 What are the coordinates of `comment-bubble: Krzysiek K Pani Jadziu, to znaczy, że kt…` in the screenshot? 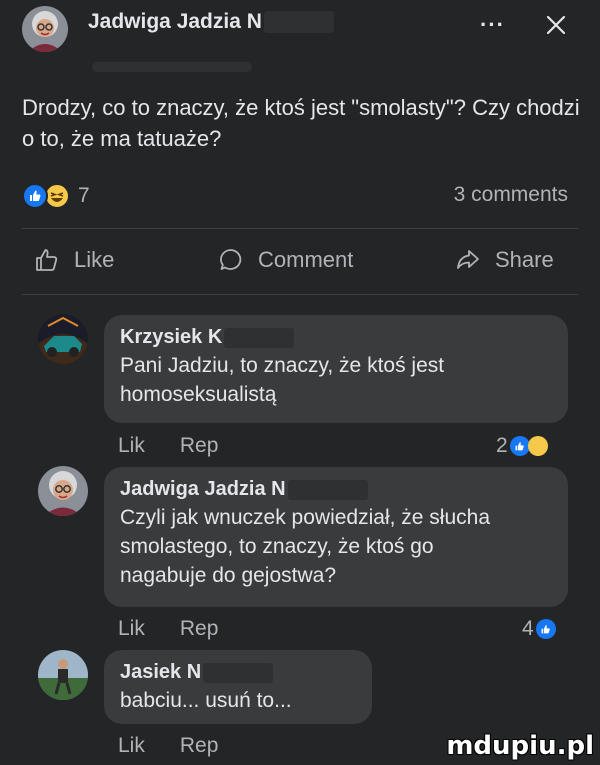 It's located at (336, 369).